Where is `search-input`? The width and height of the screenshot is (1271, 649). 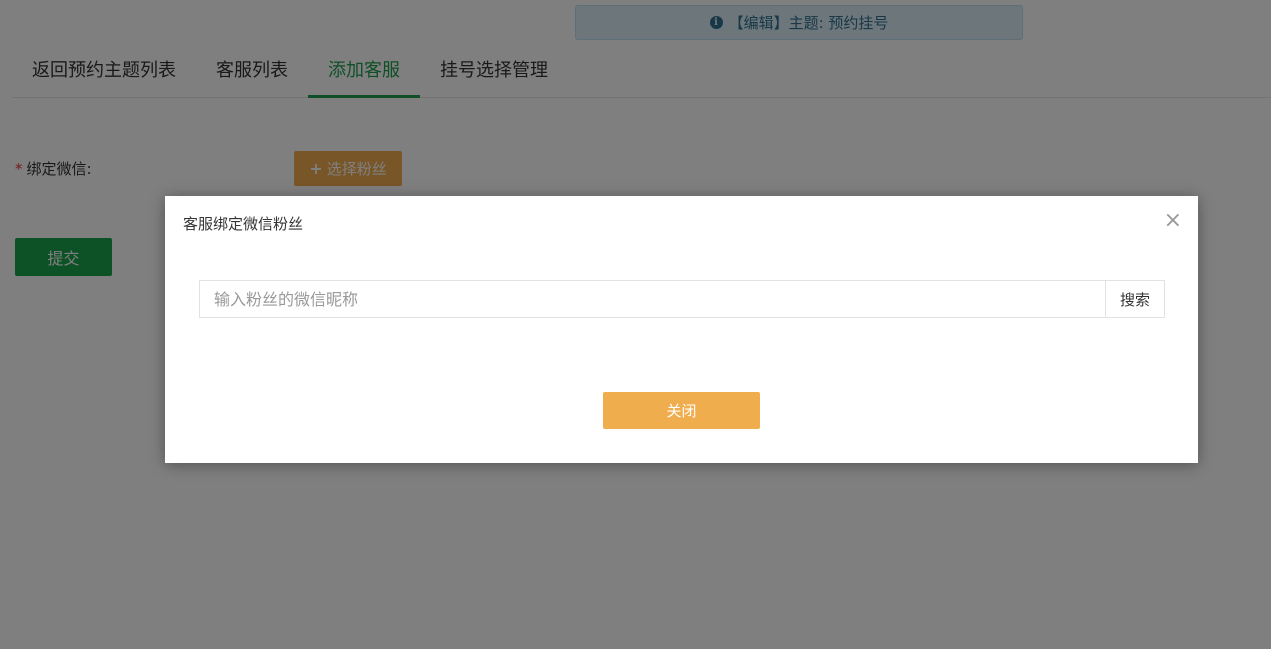 search-input is located at coordinates (652, 299).